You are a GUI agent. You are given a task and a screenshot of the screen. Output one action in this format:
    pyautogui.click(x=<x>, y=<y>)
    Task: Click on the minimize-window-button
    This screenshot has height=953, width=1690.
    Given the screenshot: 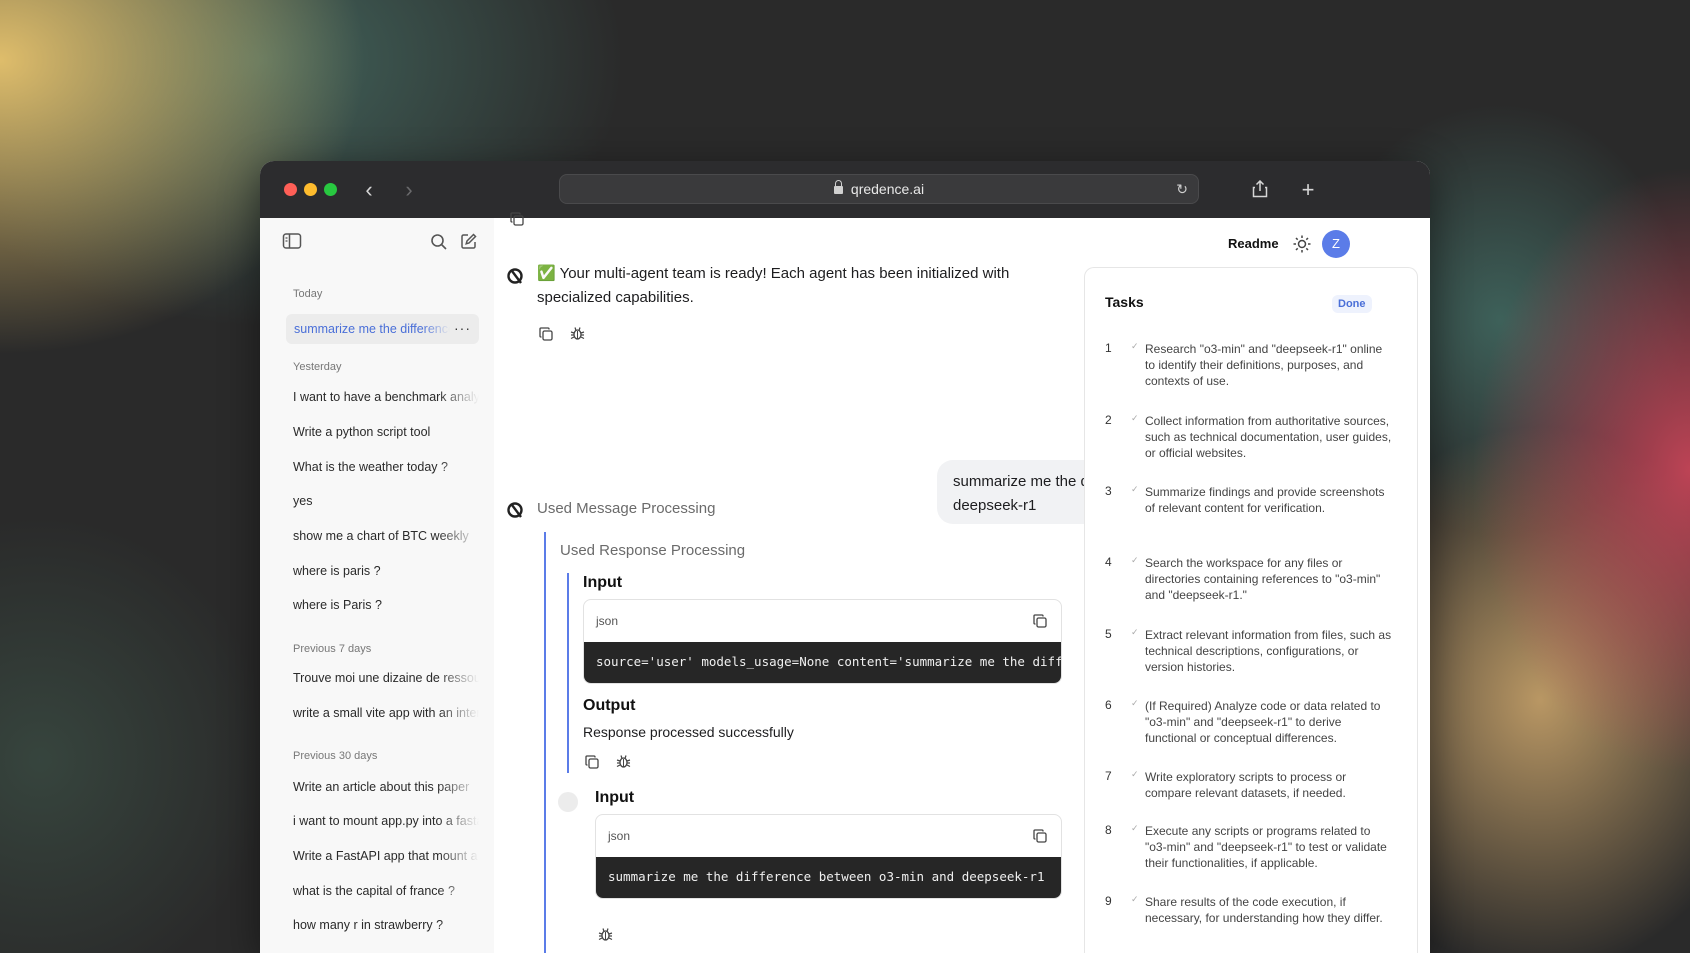 What is the action you would take?
    pyautogui.click(x=310, y=189)
    